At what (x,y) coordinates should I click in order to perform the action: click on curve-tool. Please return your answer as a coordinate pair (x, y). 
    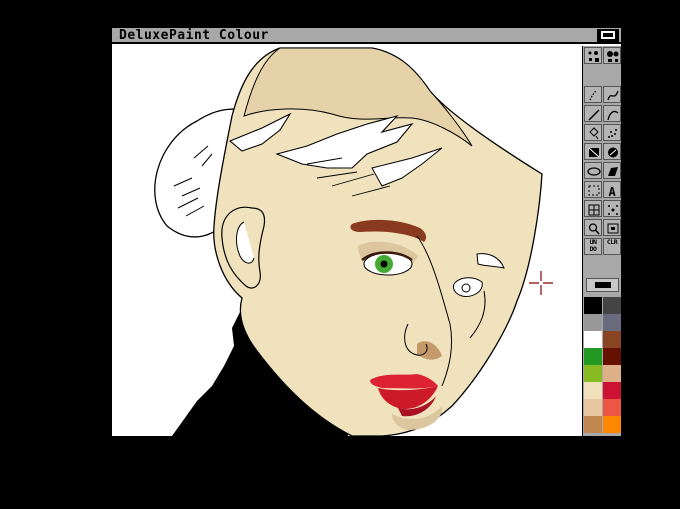
    Looking at the image, I should click on (612, 113).